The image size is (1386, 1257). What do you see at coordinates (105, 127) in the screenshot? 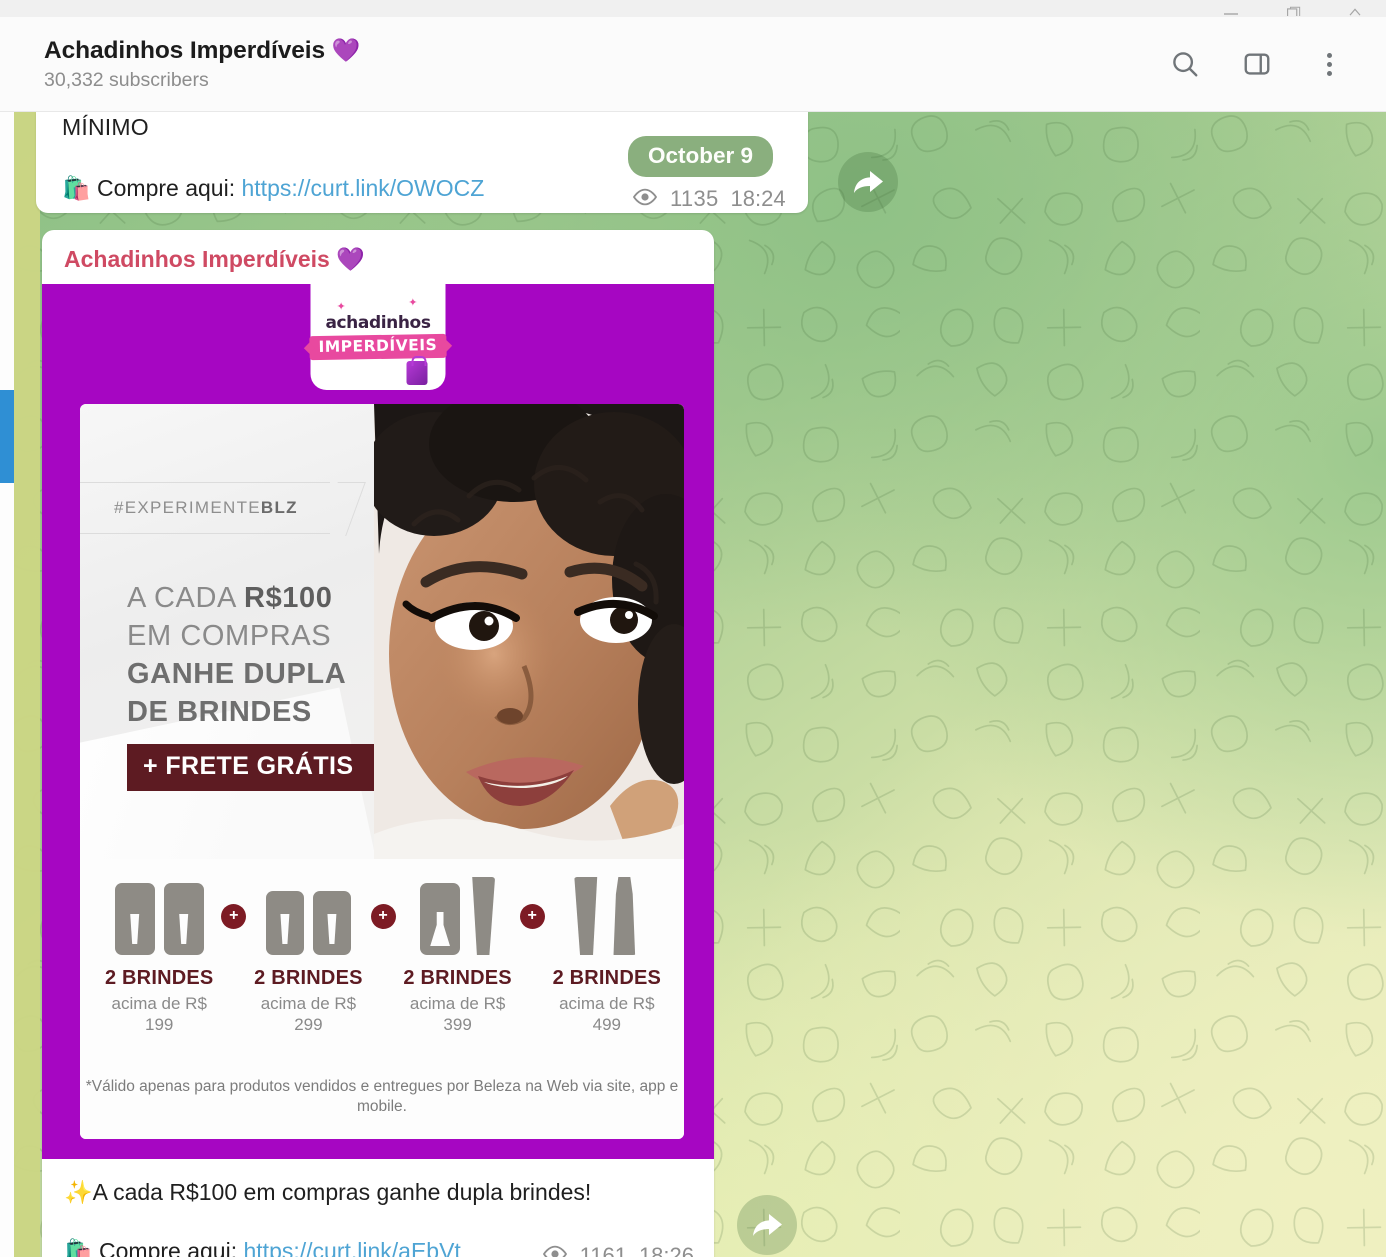
I see `previous-message-trailing-text: MÍNIMO` at bounding box center [105, 127].